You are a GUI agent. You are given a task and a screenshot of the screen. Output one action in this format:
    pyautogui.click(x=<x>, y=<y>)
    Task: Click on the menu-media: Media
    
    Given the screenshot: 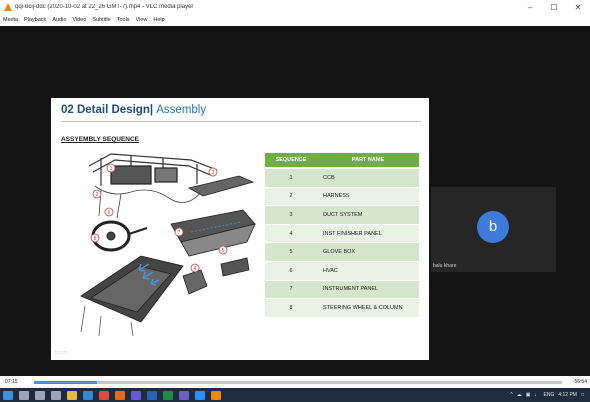 What is the action you would take?
    pyautogui.click(x=10, y=20)
    